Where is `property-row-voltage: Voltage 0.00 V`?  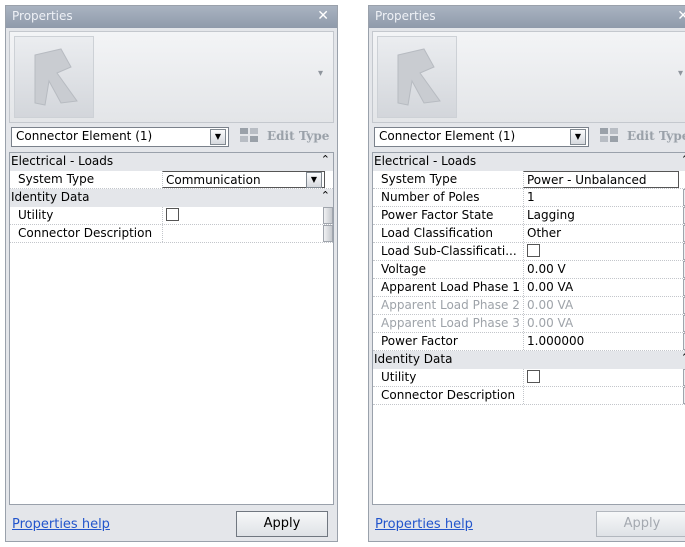 property-row-voltage: Voltage 0.00 V is located at coordinates (529, 270).